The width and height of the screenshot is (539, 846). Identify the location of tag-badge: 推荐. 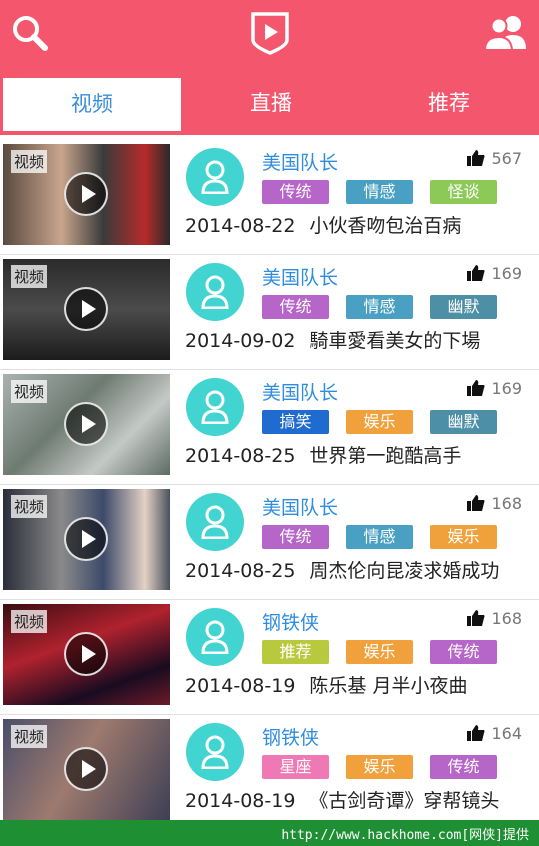
(295, 652).